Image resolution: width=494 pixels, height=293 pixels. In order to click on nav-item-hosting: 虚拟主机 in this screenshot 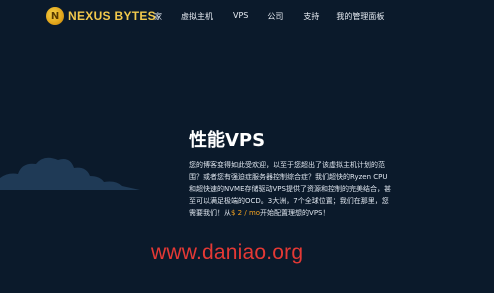, I will do `click(197, 16)`.